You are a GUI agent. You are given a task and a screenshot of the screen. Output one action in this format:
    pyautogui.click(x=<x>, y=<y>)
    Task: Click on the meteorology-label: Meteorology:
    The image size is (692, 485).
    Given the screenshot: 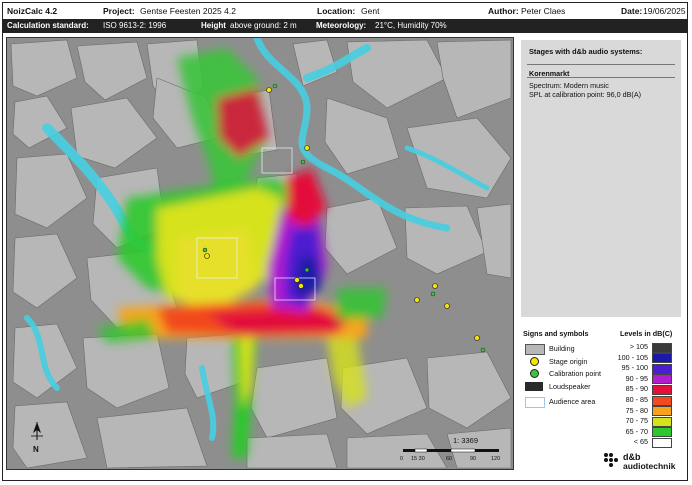 What is the action you would take?
    pyautogui.click(x=341, y=25)
    